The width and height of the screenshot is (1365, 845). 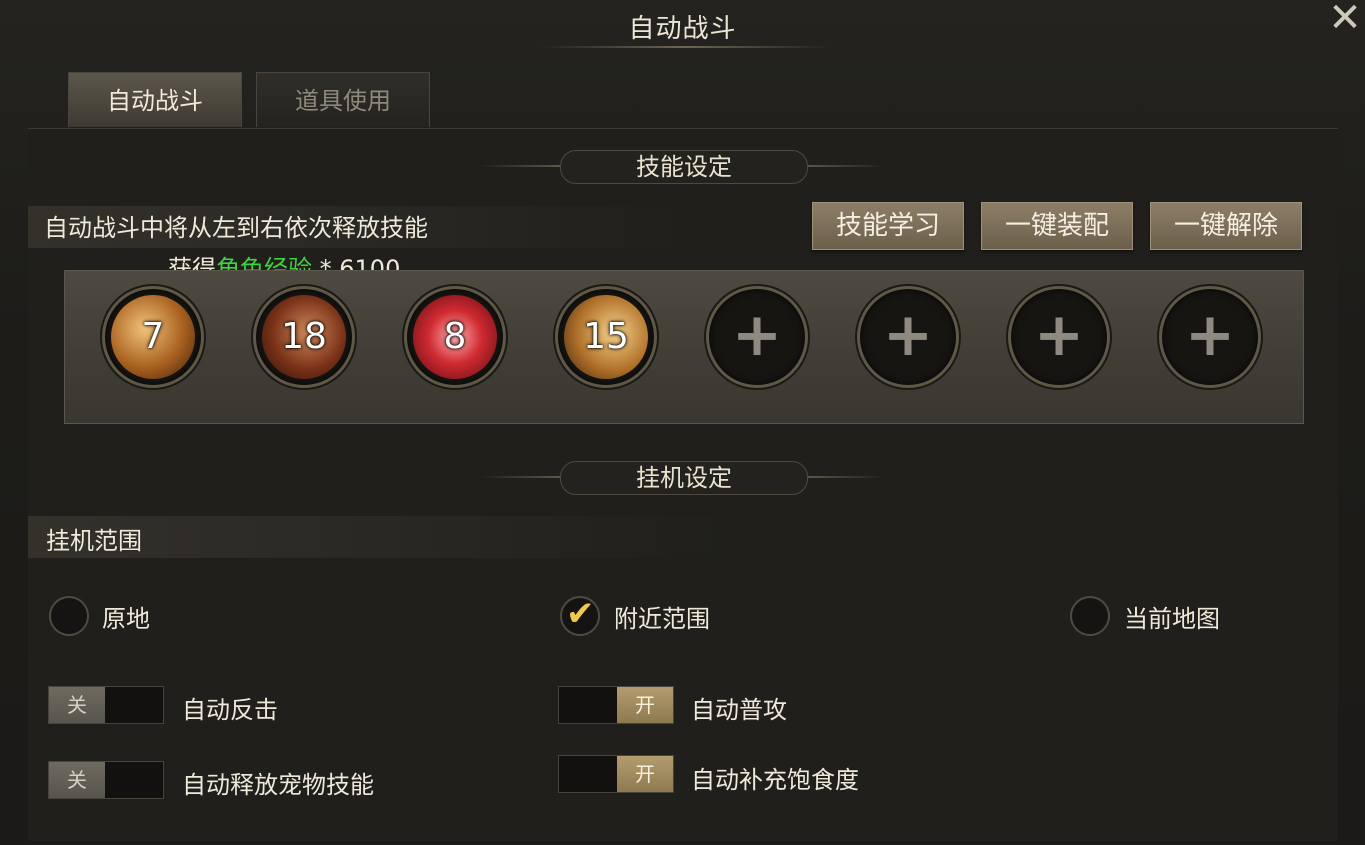 I want to click on radio-nearby-range: ✔, so click(x=580, y=615).